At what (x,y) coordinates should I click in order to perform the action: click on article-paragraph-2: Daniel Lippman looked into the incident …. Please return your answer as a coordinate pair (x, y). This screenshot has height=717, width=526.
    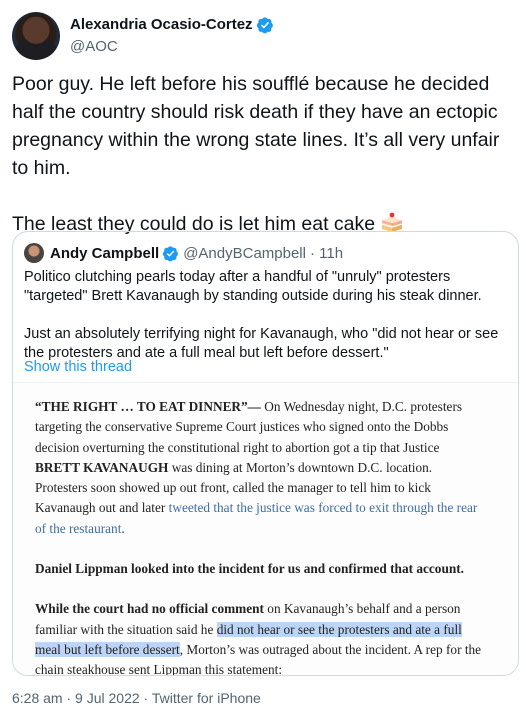
    Looking at the image, I should click on (249, 569).